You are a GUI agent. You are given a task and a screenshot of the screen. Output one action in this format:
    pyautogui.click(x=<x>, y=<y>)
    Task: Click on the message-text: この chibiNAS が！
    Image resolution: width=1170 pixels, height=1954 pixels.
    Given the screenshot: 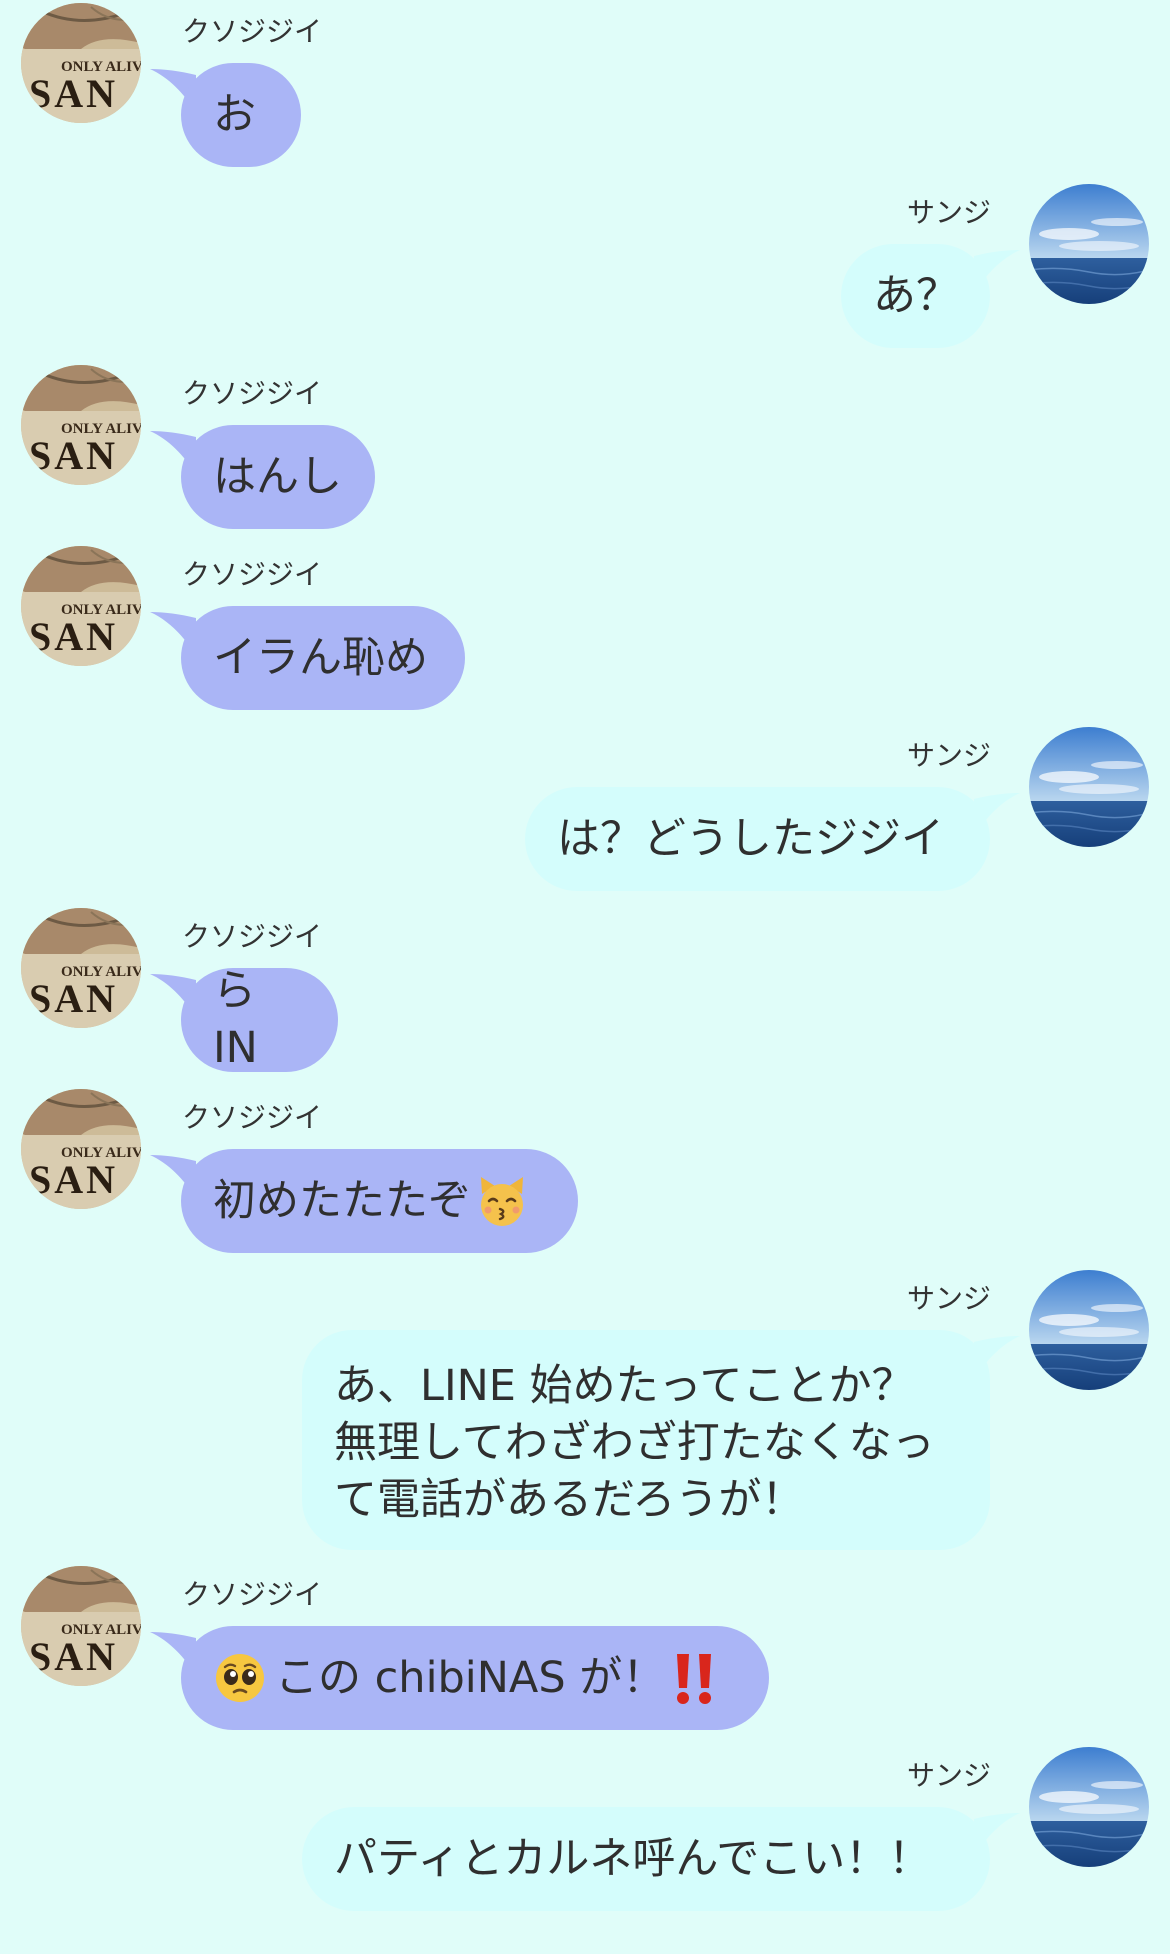 What is the action you would take?
    pyautogui.click(x=470, y=1677)
    